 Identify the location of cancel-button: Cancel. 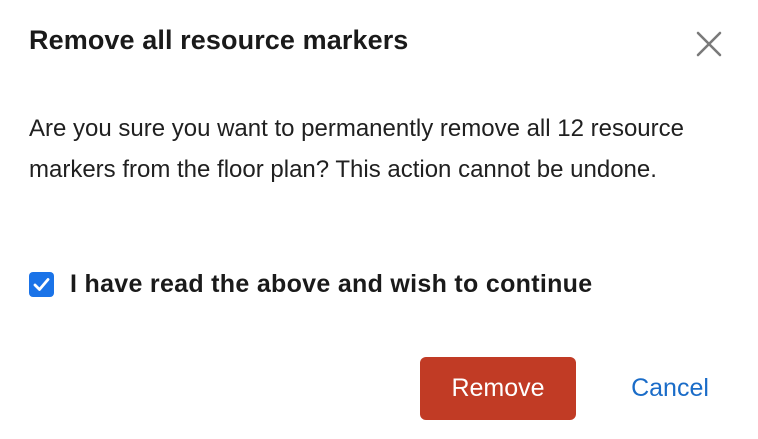
(670, 388).